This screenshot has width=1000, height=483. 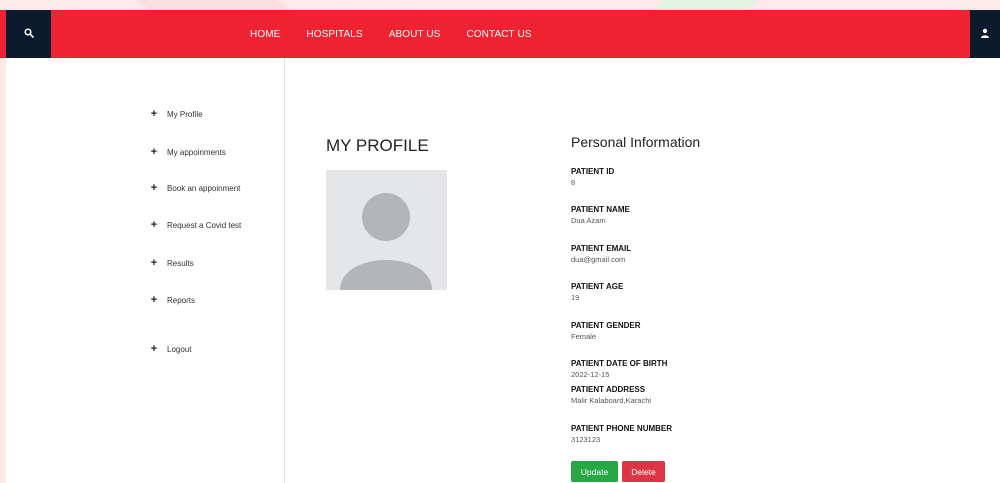 What do you see at coordinates (592, 177) in the screenshot?
I see `patient-id-field: PATIENT ID 8` at bounding box center [592, 177].